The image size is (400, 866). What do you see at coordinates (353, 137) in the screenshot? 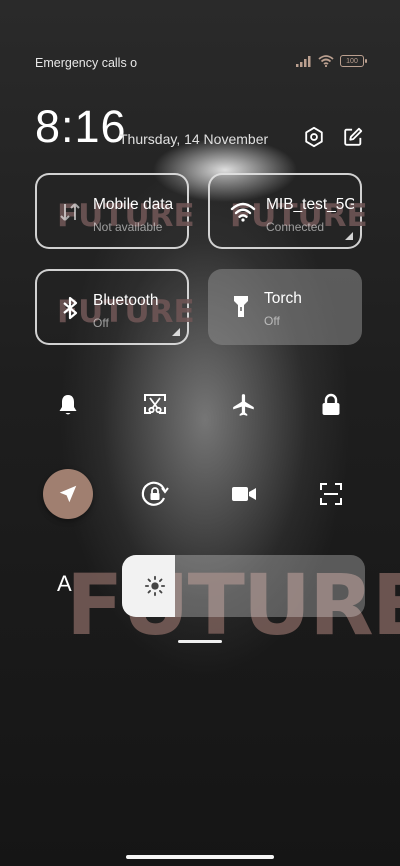
I see `edit-icon` at bounding box center [353, 137].